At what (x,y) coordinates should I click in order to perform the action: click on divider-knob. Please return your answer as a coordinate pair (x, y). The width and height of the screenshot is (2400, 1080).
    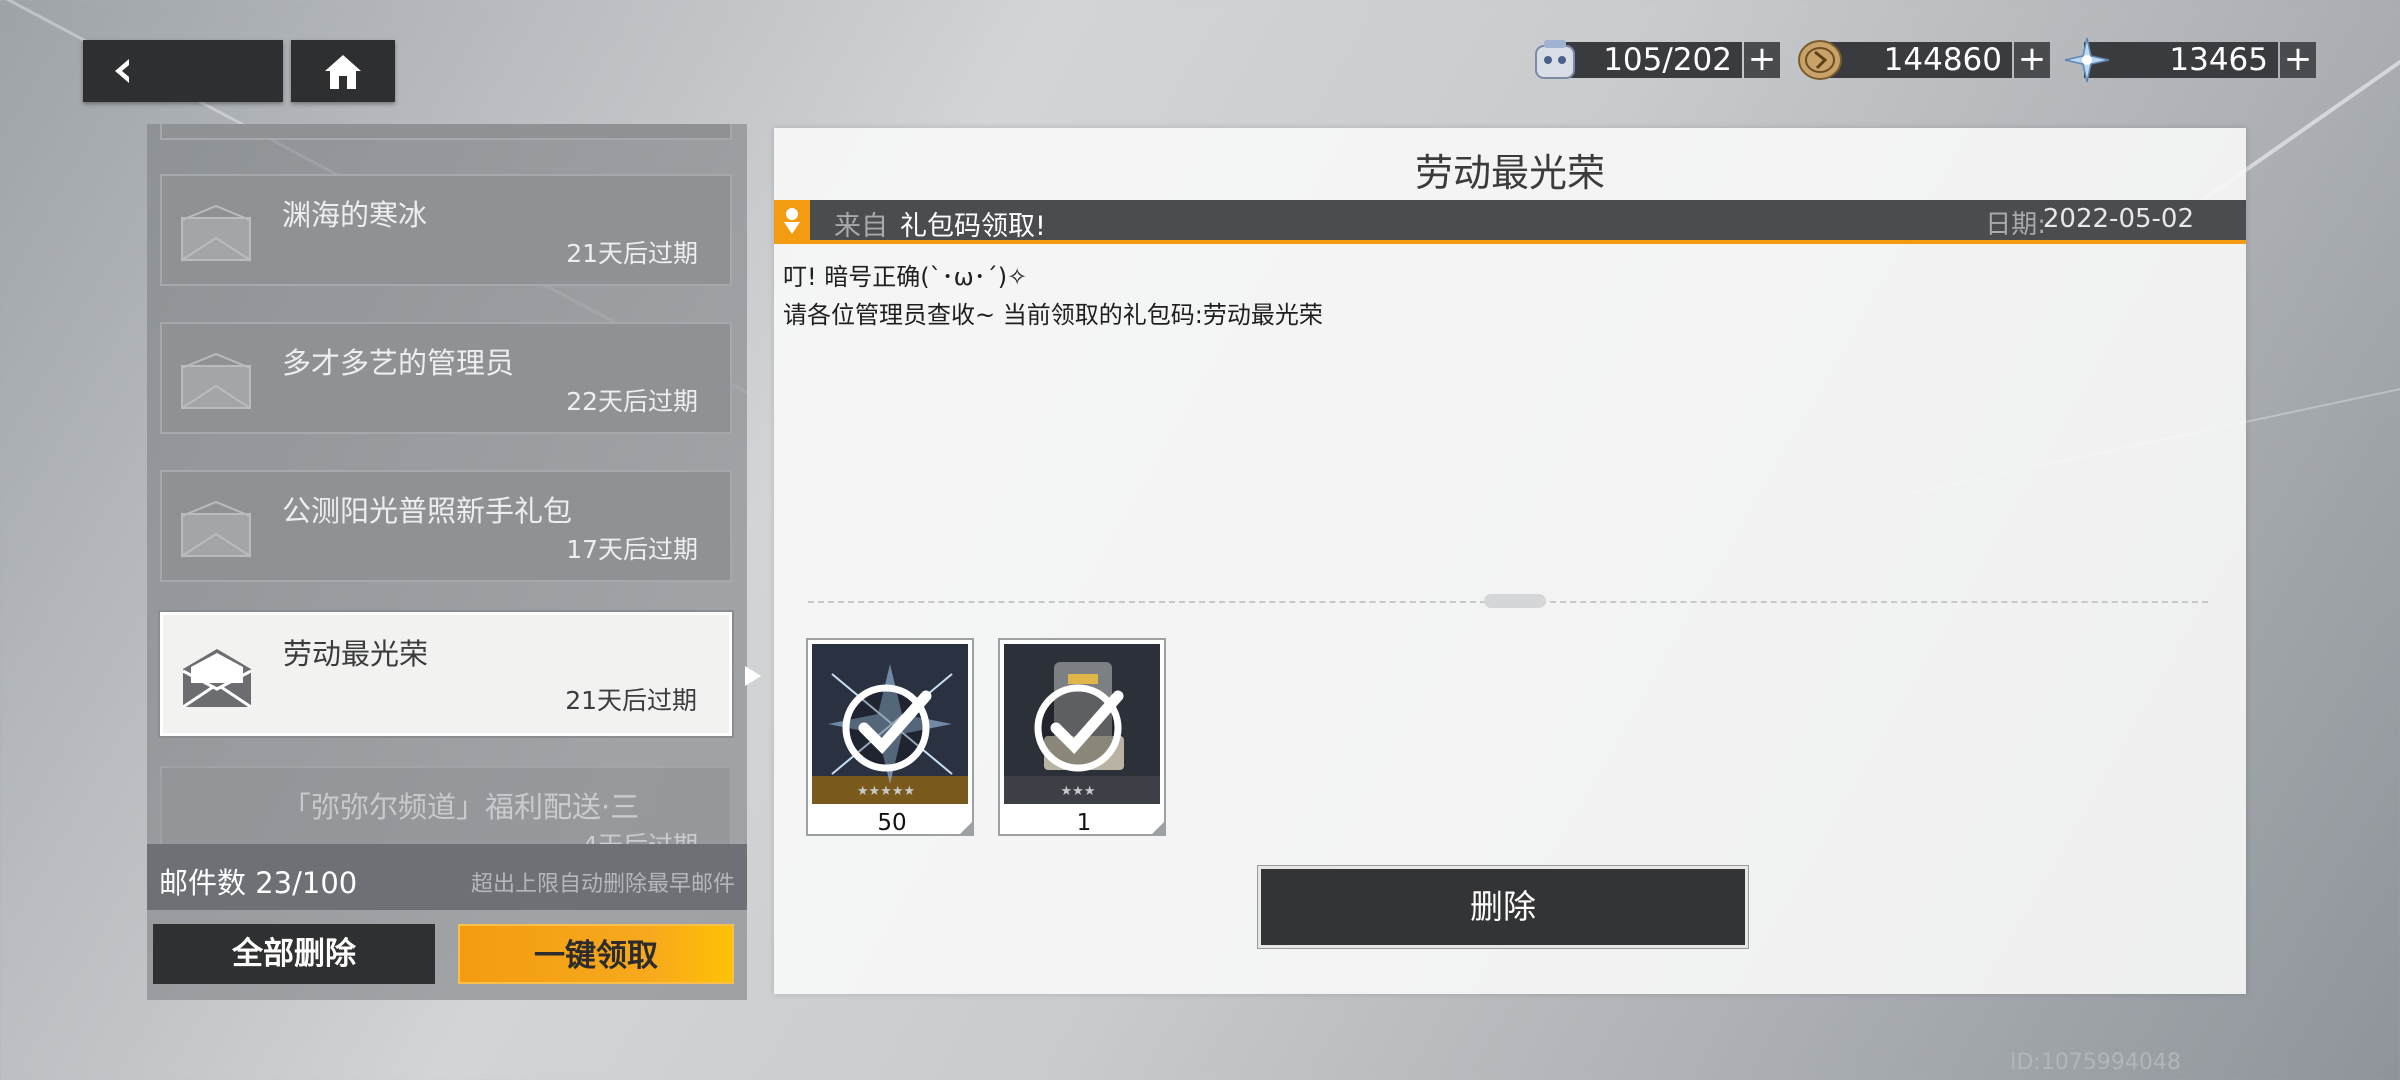
    Looking at the image, I should click on (1515, 601).